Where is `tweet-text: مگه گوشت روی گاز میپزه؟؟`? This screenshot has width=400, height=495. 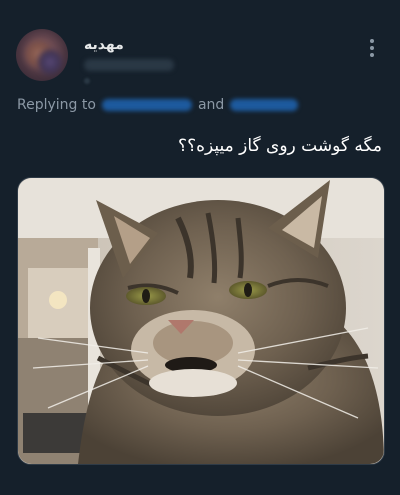 tweet-text: مگه گوشت روی گاز میپزه؟؟ is located at coordinates (280, 146).